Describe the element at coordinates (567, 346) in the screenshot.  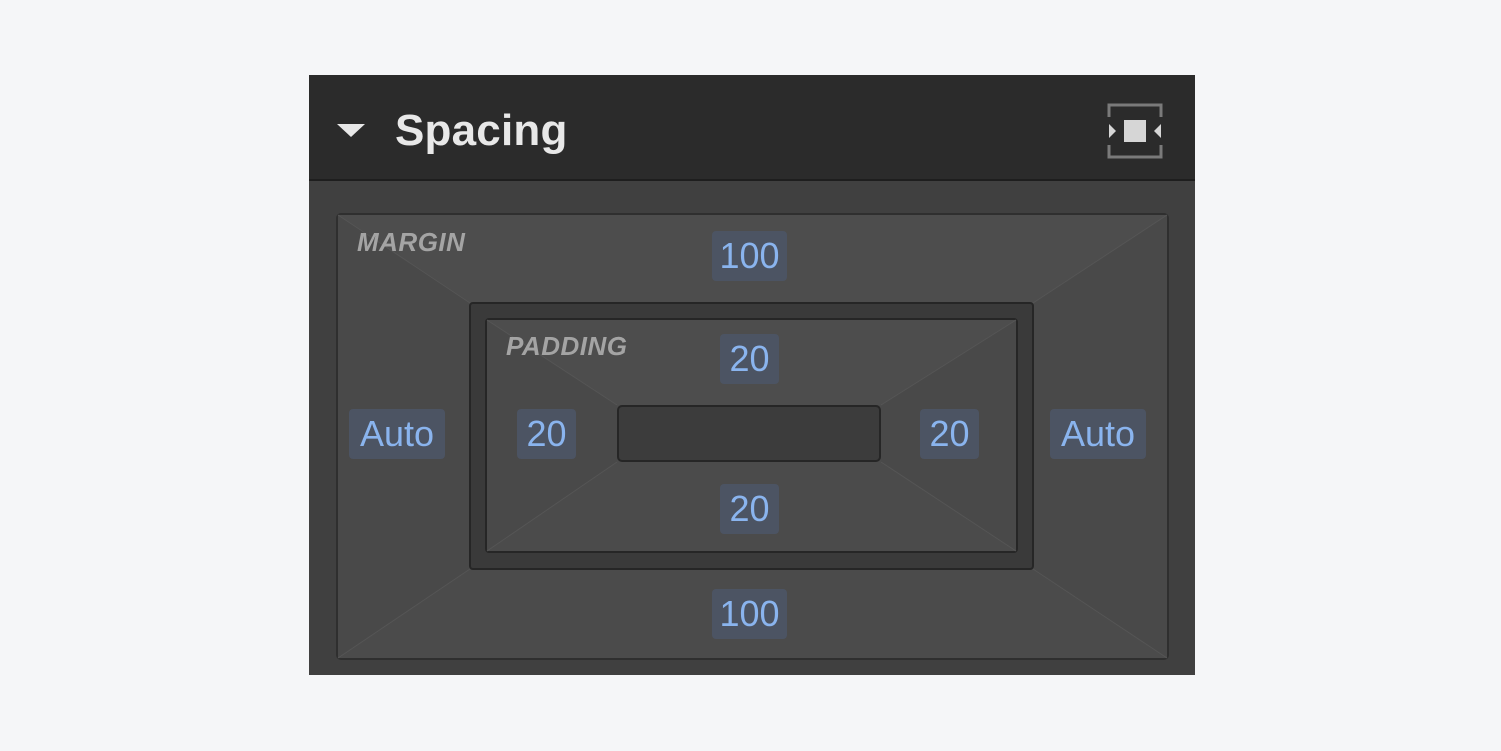
I see `padding-label: PADDING` at that location.